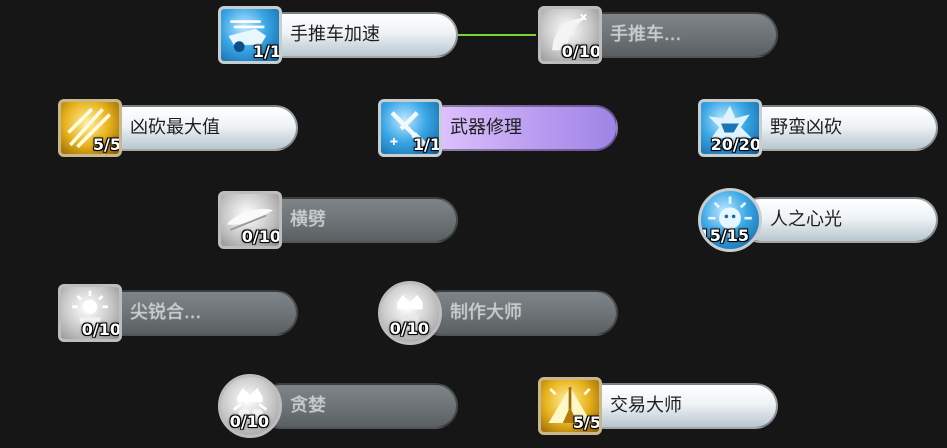  I want to click on skill-slash-max: 5/5 凶砍最大值, so click(178, 128).